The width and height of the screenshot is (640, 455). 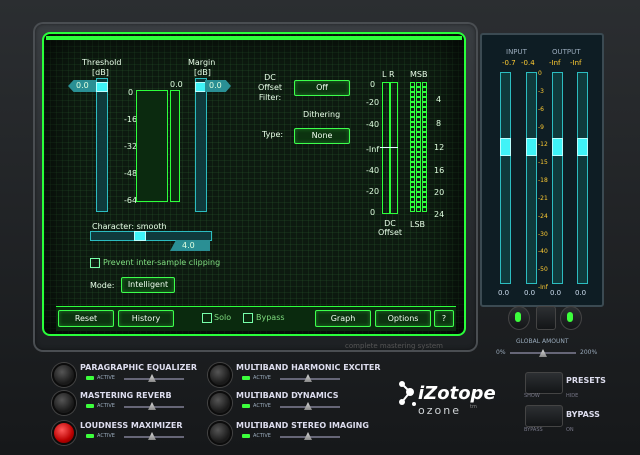 I want to click on bit-4: 4, so click(x=439, y=99).